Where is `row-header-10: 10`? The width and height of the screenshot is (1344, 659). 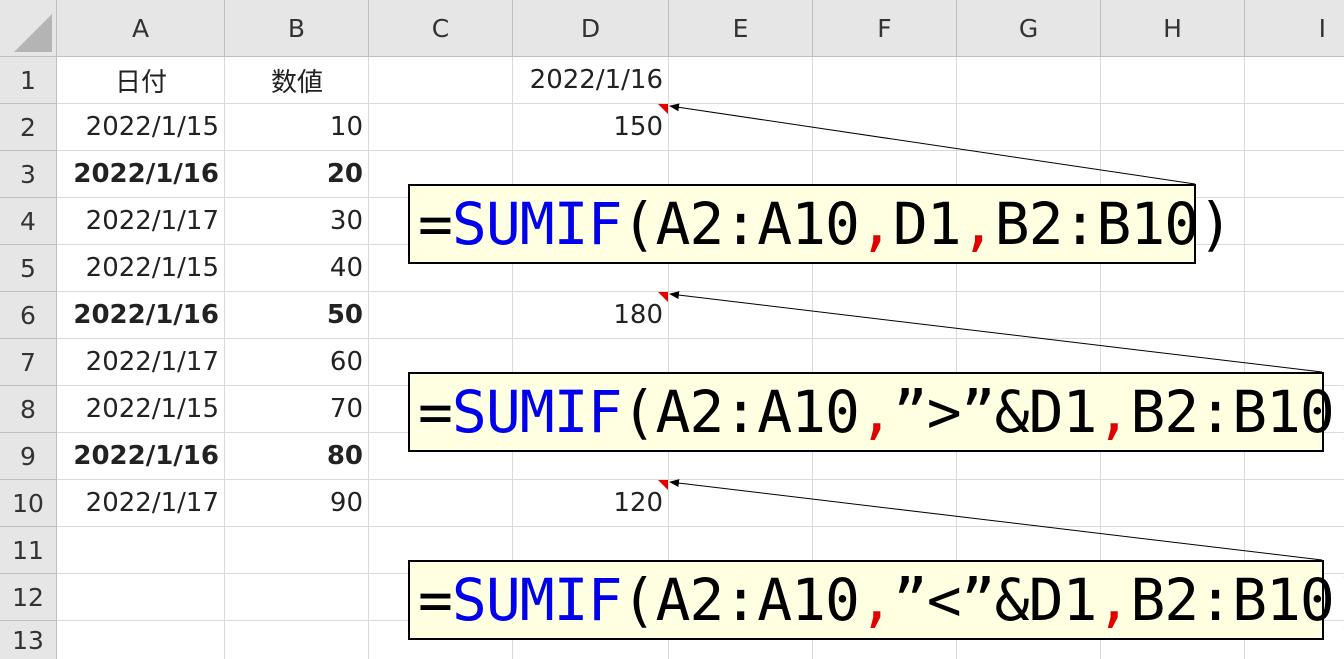
row-header-10: 10 is located at coordinates (28, 503).